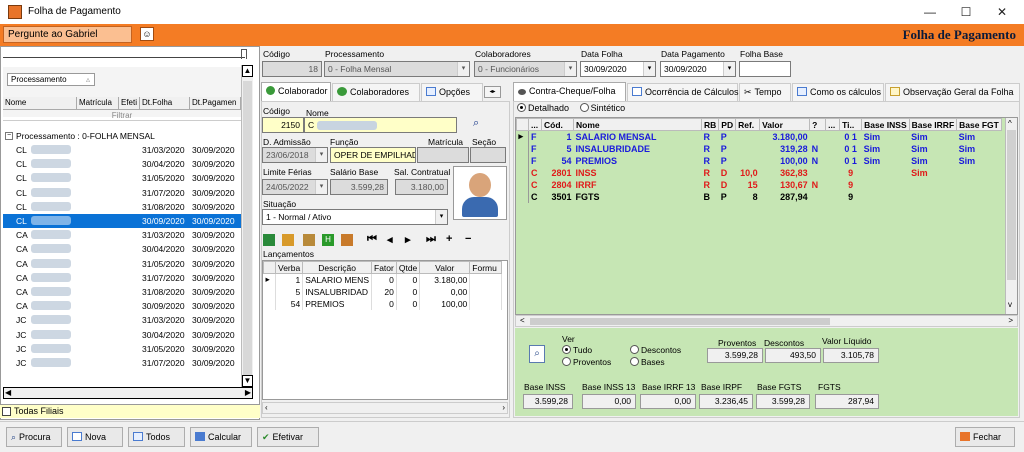  What do you see at coordinates (295, 155) in the screenshot?
I see `admissao-field: 23/06/2018 ▾` at bounding box center [295, 155].